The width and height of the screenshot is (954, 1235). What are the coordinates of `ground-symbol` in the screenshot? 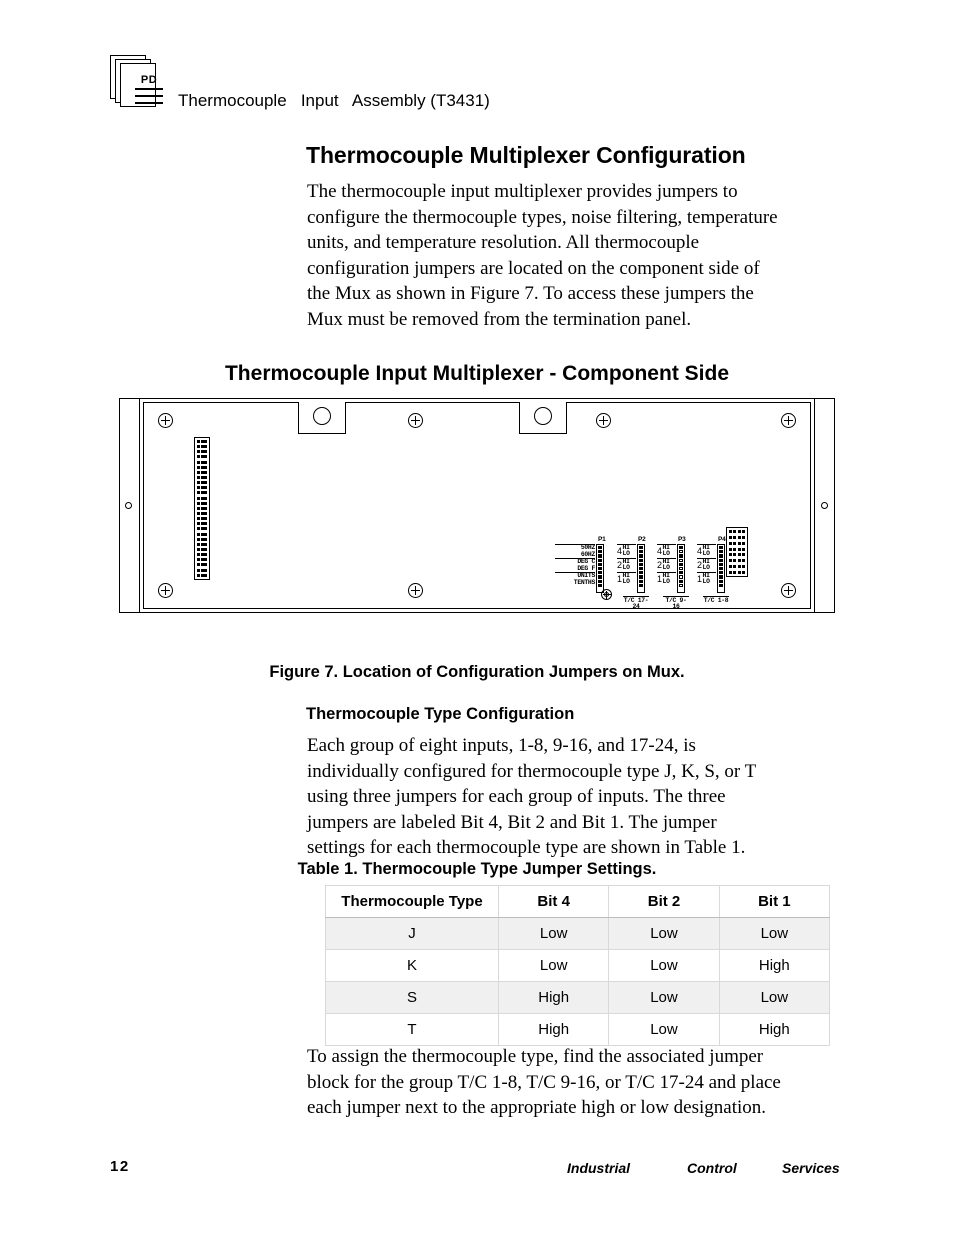 It's located at (606, 594).